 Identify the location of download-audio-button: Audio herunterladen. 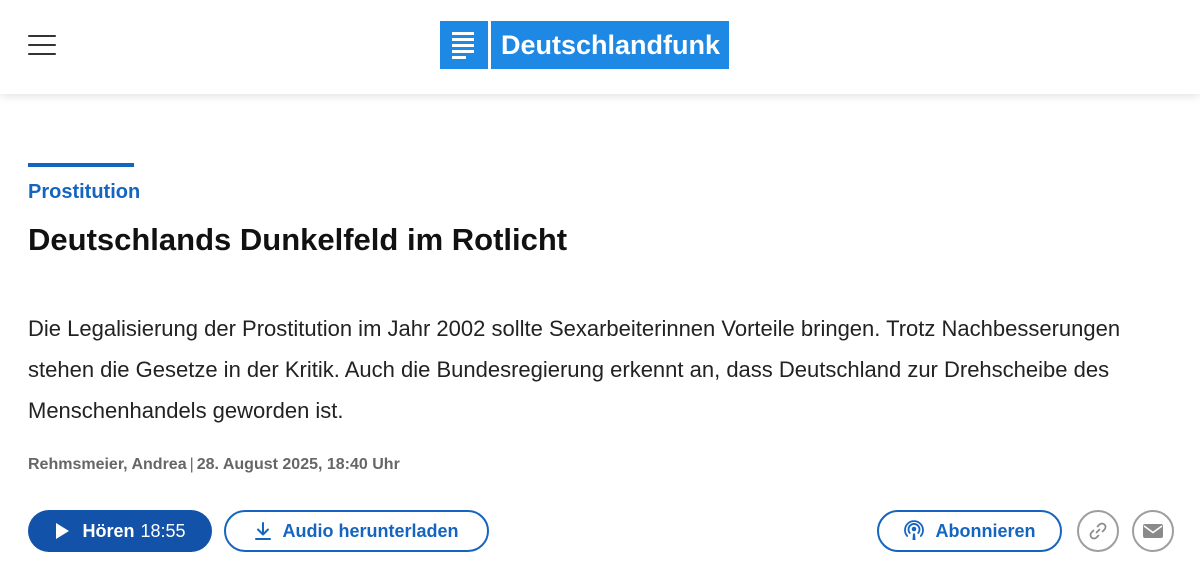
(356, 531).